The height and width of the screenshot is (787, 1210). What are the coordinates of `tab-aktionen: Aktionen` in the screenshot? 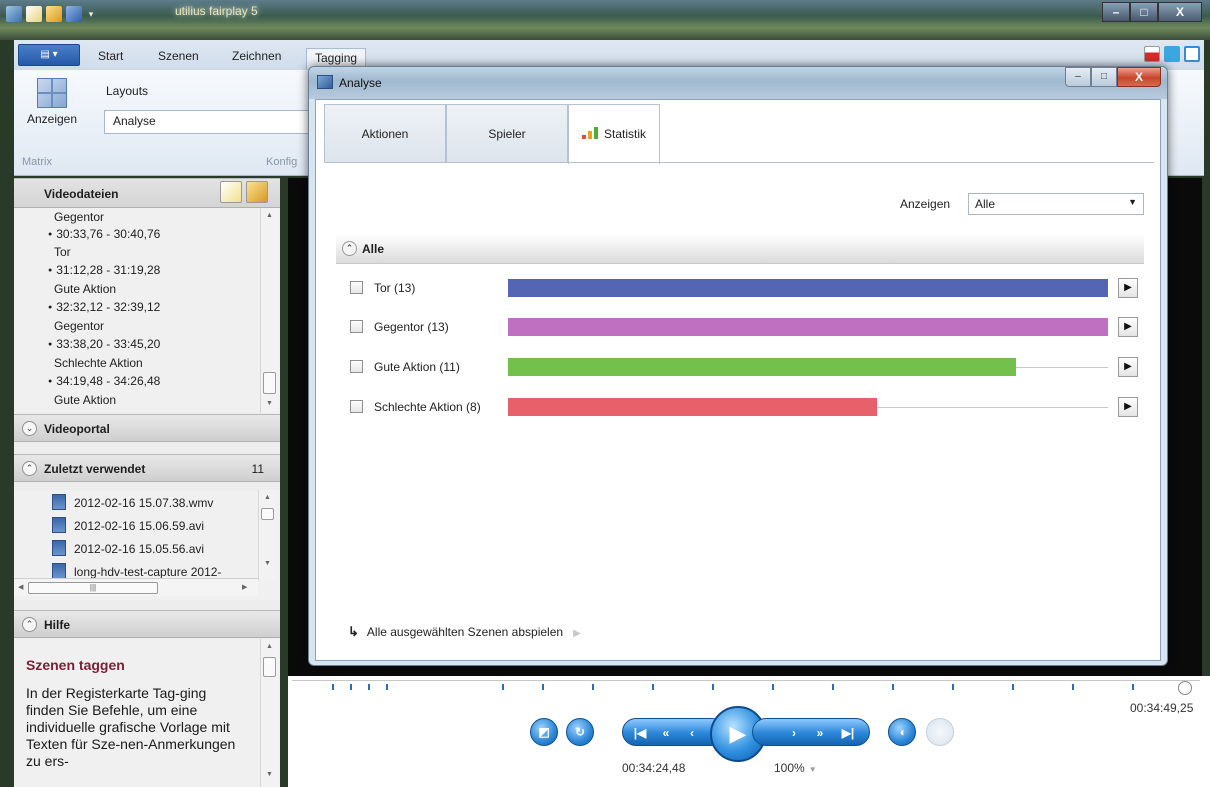 It's located at (385, 133).